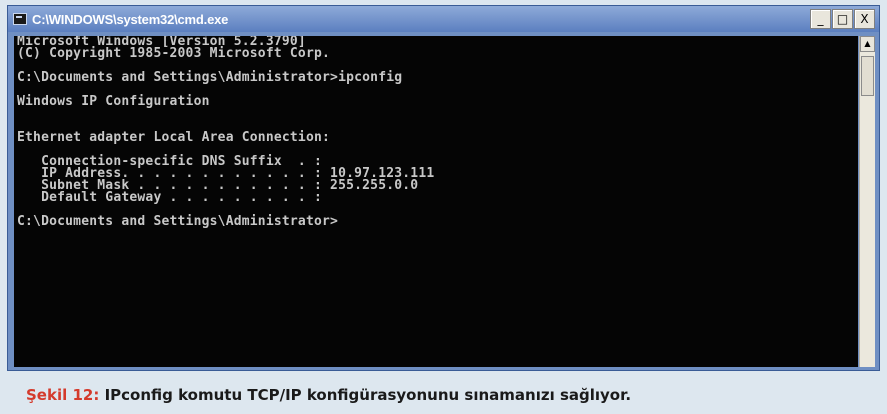 The width and height of the screenshot is (887, 414). I want to click on window-controls: _ □ X, so click(842, 19).